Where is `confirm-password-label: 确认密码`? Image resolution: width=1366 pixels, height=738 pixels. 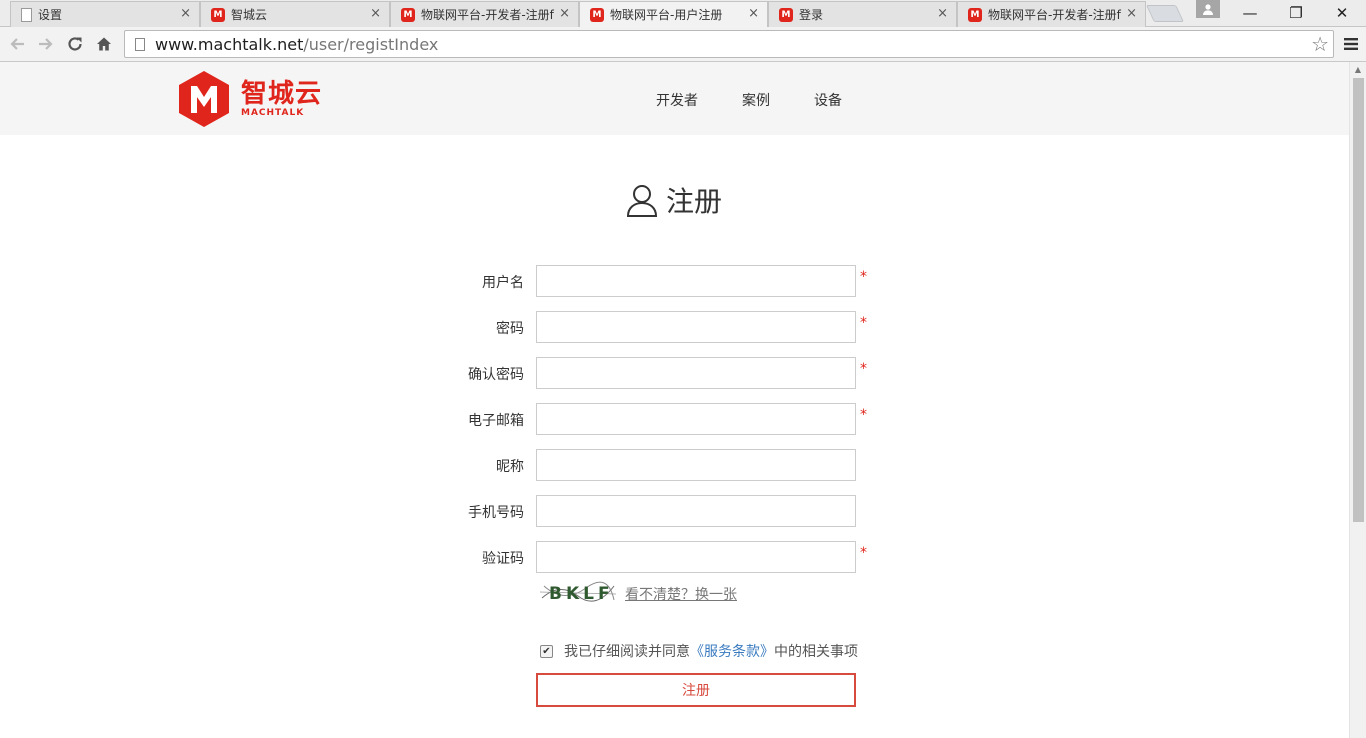 confirm-password-label: 确认密码 is located at coordinates (496, 375).